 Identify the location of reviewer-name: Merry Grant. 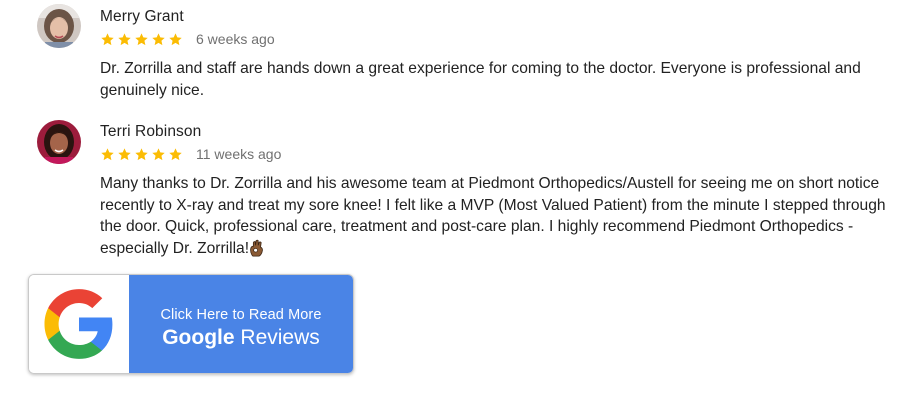
(142, 16).